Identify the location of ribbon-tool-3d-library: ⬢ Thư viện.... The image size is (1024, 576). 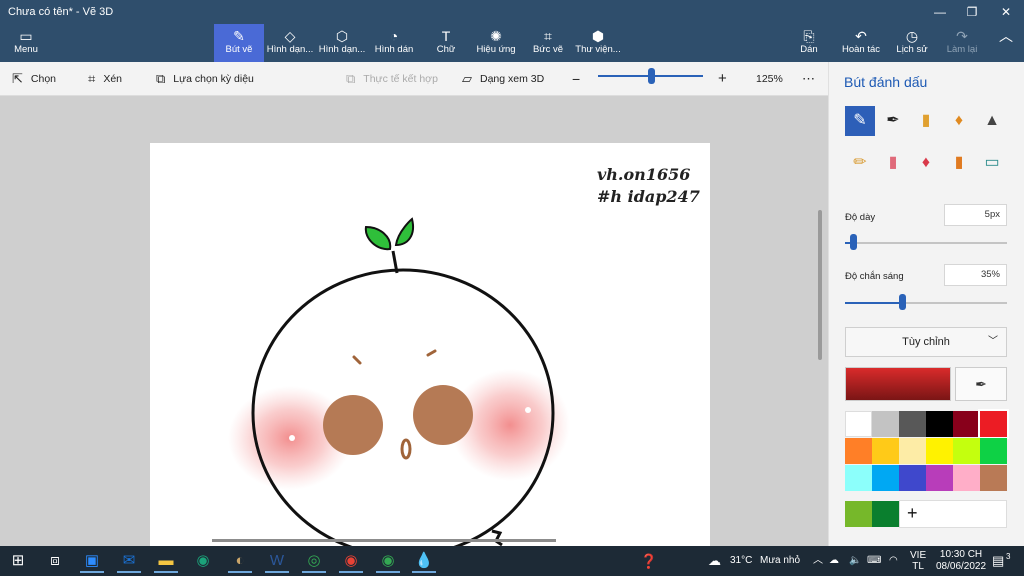
(598, 43).